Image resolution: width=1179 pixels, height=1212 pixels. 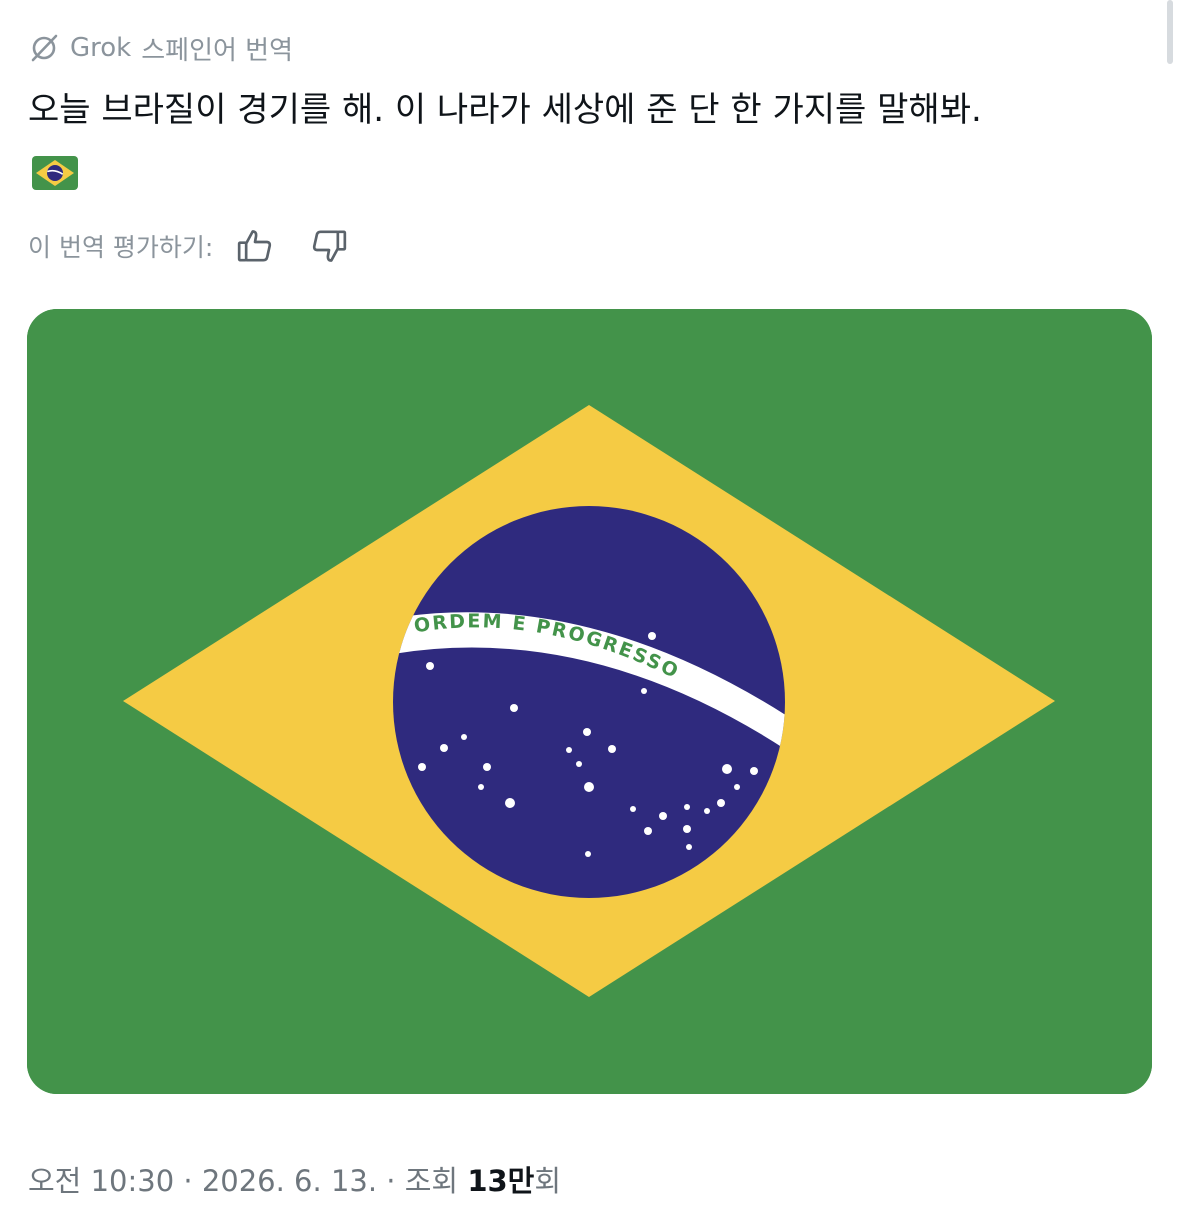 I want to click on translated-post-text: 오늘 브라질이 경기를 해. 이 나라가 세상에 준 단 한 가지를 말해봐., so click(x=505, y=110).